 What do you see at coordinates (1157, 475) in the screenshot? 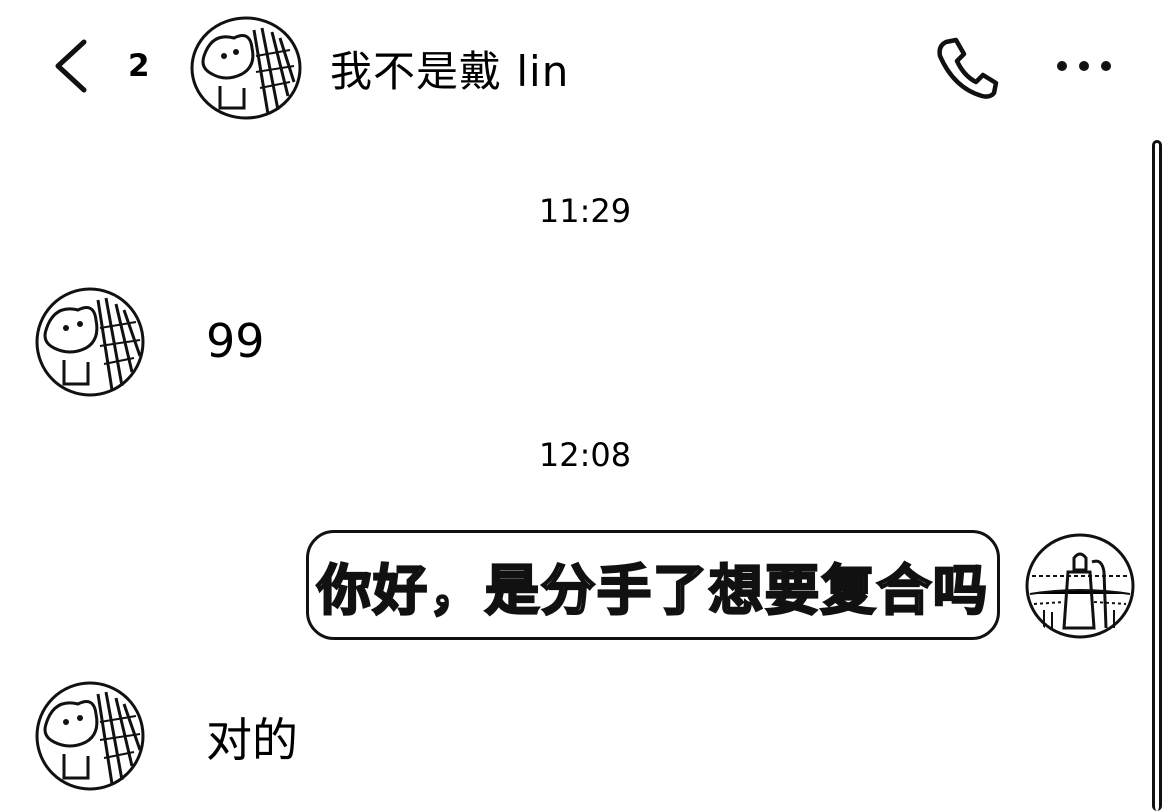
I see `scrollbar` at bounding box center [1157, 475].